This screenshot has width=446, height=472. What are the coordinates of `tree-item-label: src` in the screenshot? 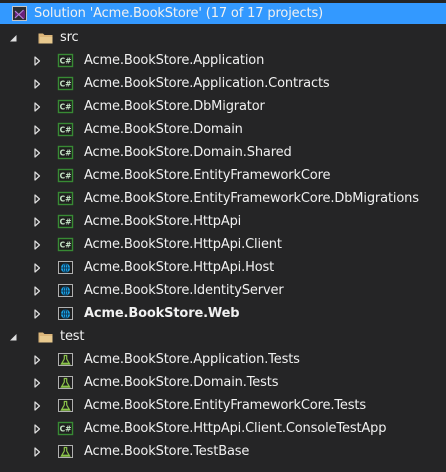 It's located at (69, 37).